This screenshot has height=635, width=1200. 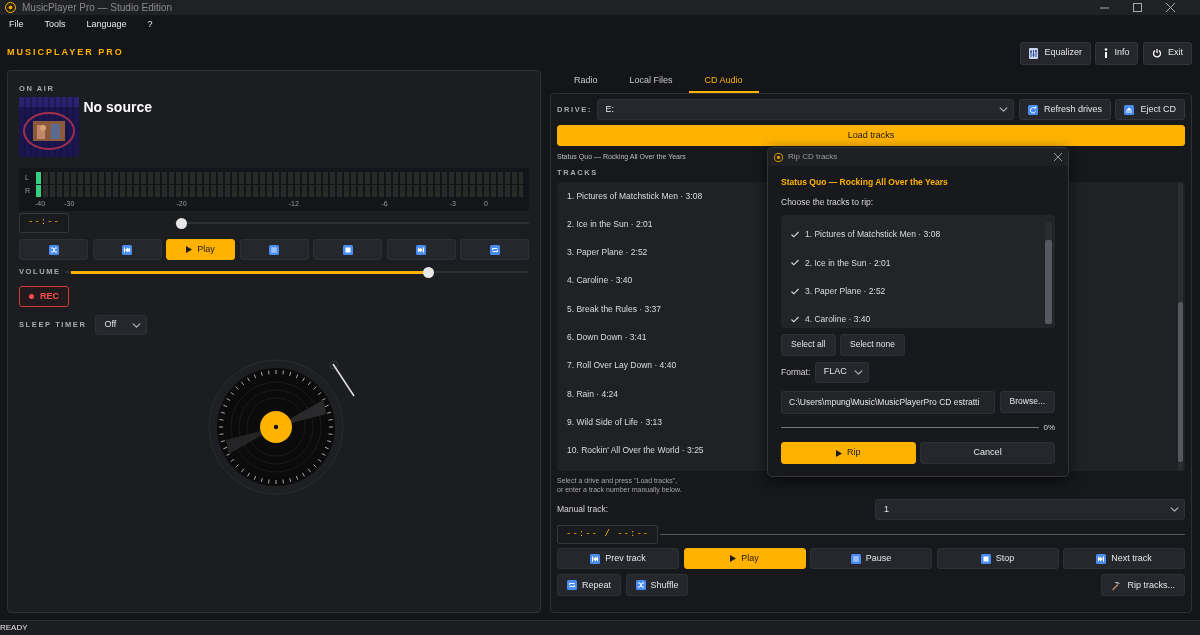 I want to click on refresh-icon, so click(x=1032, y=109).